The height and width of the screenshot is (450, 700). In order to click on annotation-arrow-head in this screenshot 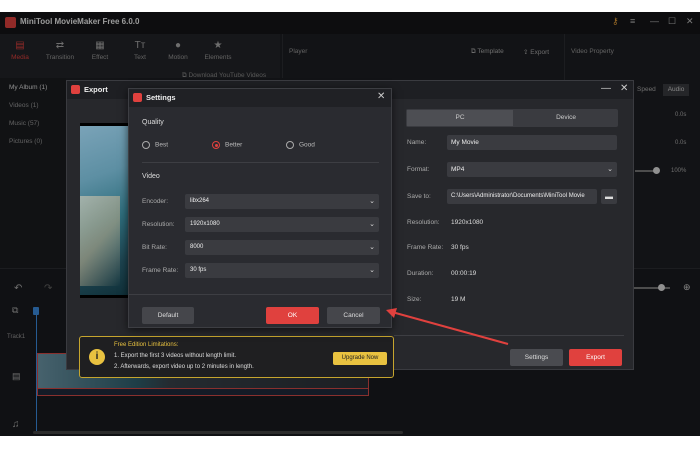, I will do `click(391, 313)`.